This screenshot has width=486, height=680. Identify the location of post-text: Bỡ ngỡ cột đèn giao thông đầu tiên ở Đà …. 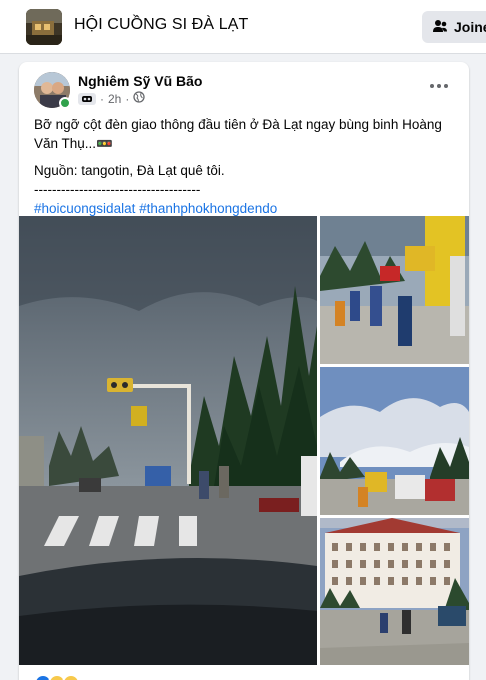
(244, 166).